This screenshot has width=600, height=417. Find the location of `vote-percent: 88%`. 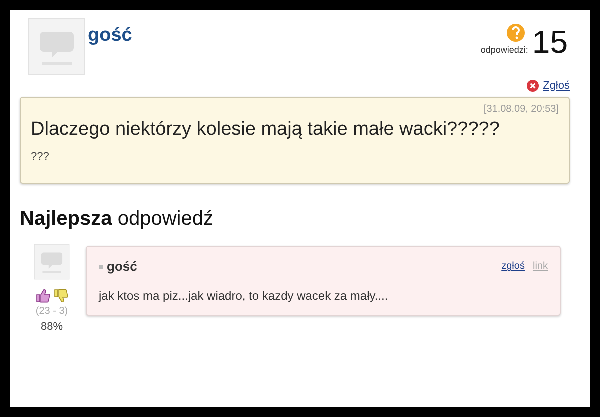

vote-percent: 88% is located at coordinates (52, 327).